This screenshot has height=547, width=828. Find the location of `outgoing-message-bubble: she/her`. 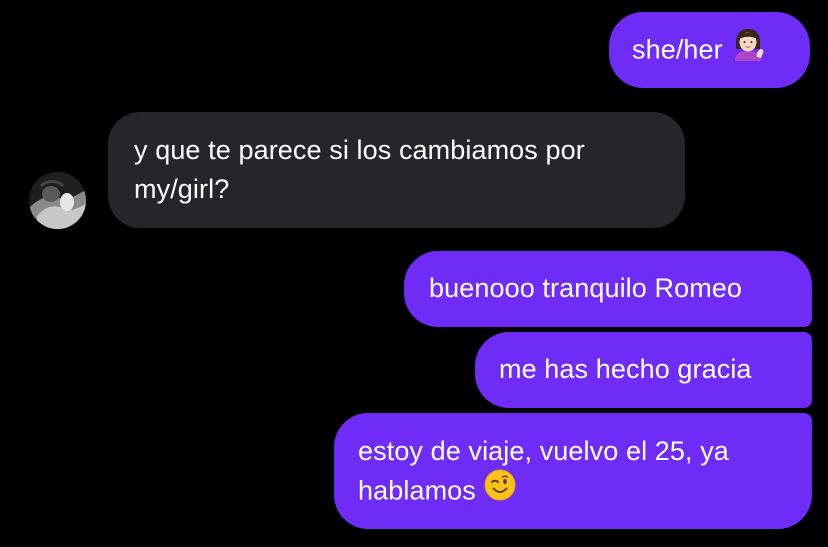

outgoing-message-bubble: she/her is located at coordinates (709, 50).